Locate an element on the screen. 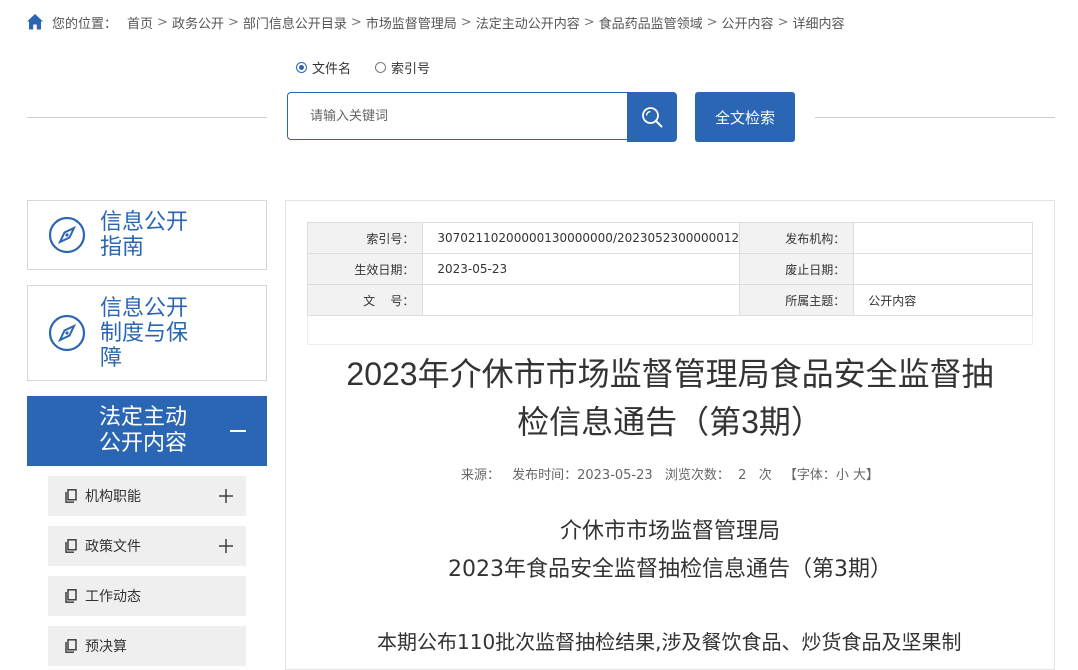 This screenshot has height=670, width=1078. meta-key-index: 索引号： is located at coordinates (365, 238).